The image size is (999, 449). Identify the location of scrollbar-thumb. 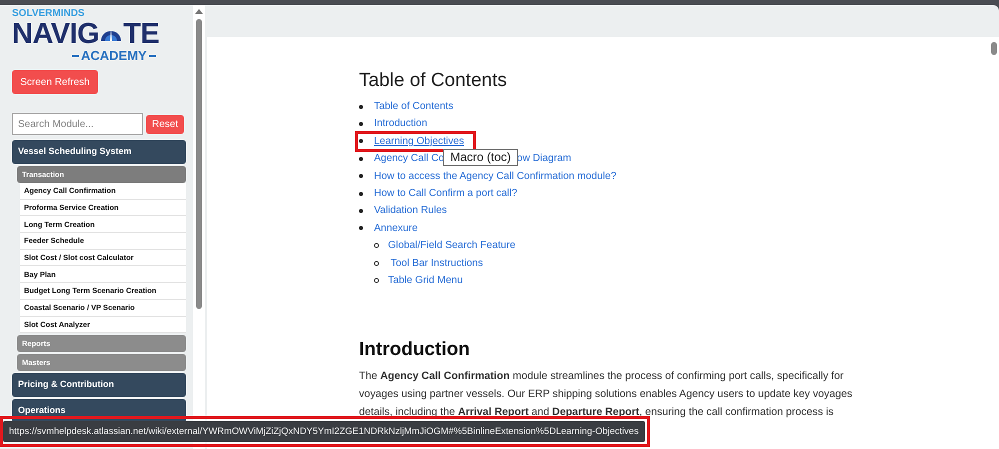
(994, 48).